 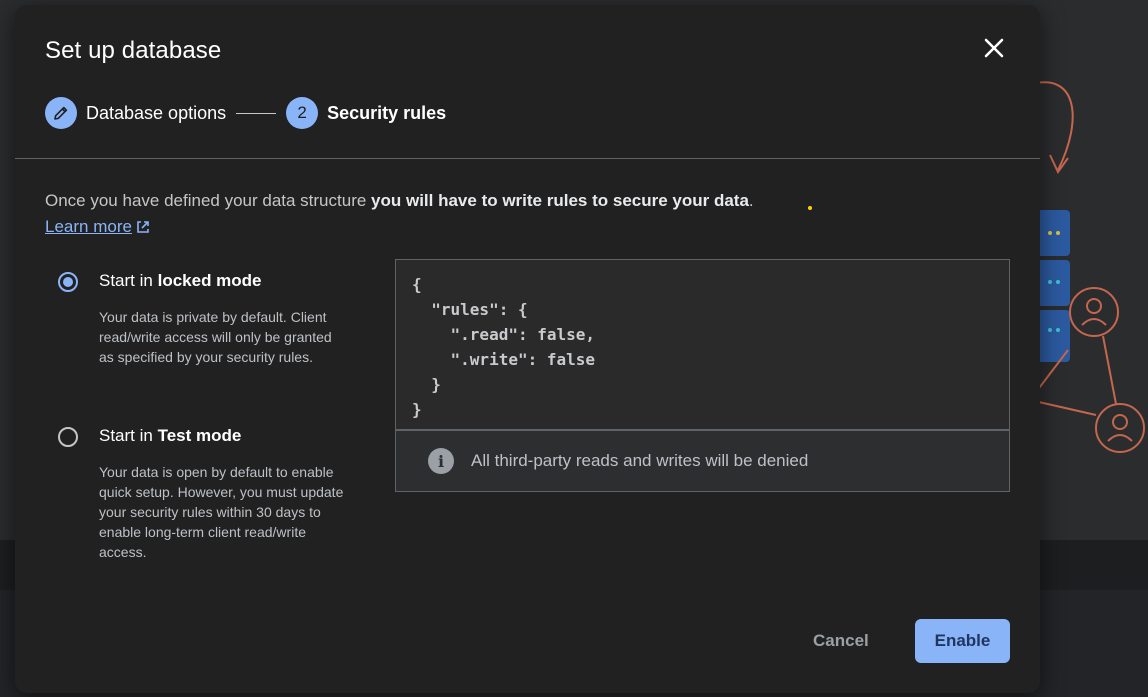 What do you see at coordinates (441, 461) in the screenshot?
I see `info-icon: i` at bounding box center [441, 461].